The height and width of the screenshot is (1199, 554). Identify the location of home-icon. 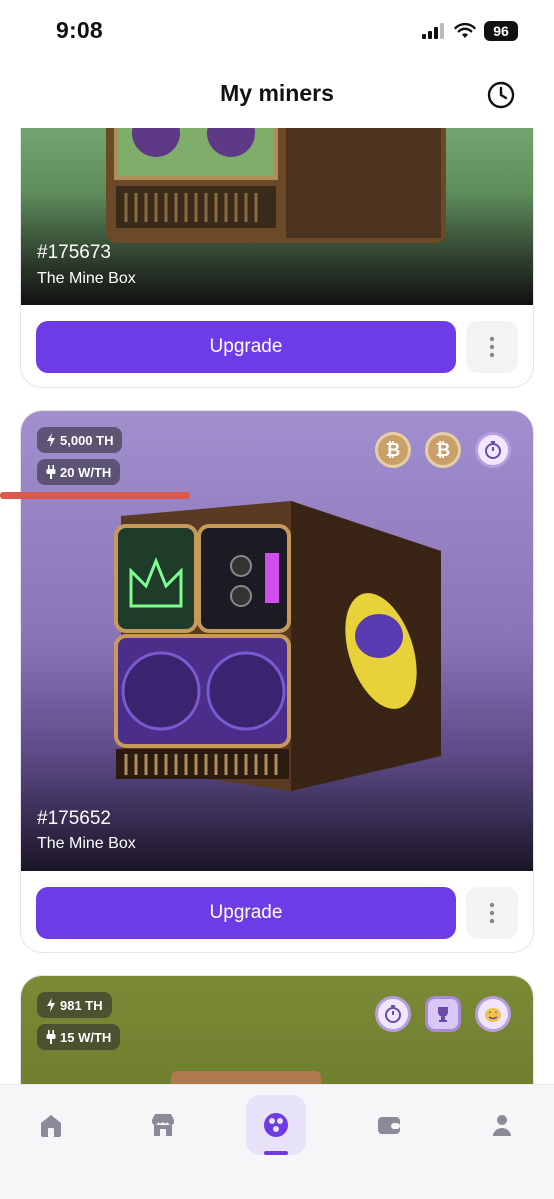
(51, 1126).